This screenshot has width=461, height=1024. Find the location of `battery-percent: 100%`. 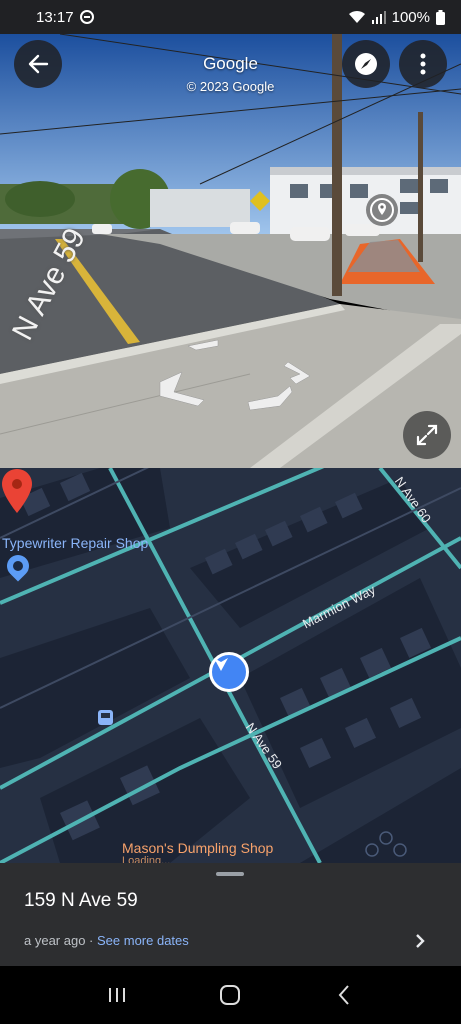

battery-percent: 100% is located at coordinates (410, 17).